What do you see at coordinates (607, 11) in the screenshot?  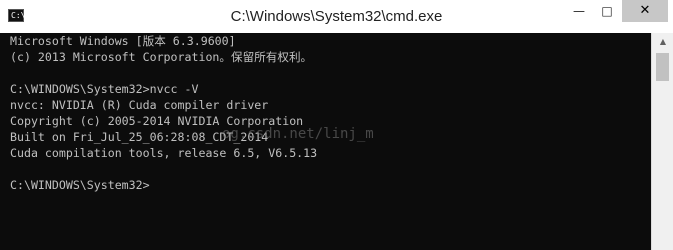 I see `maximize-button: □` at bounding box center [607, 11].